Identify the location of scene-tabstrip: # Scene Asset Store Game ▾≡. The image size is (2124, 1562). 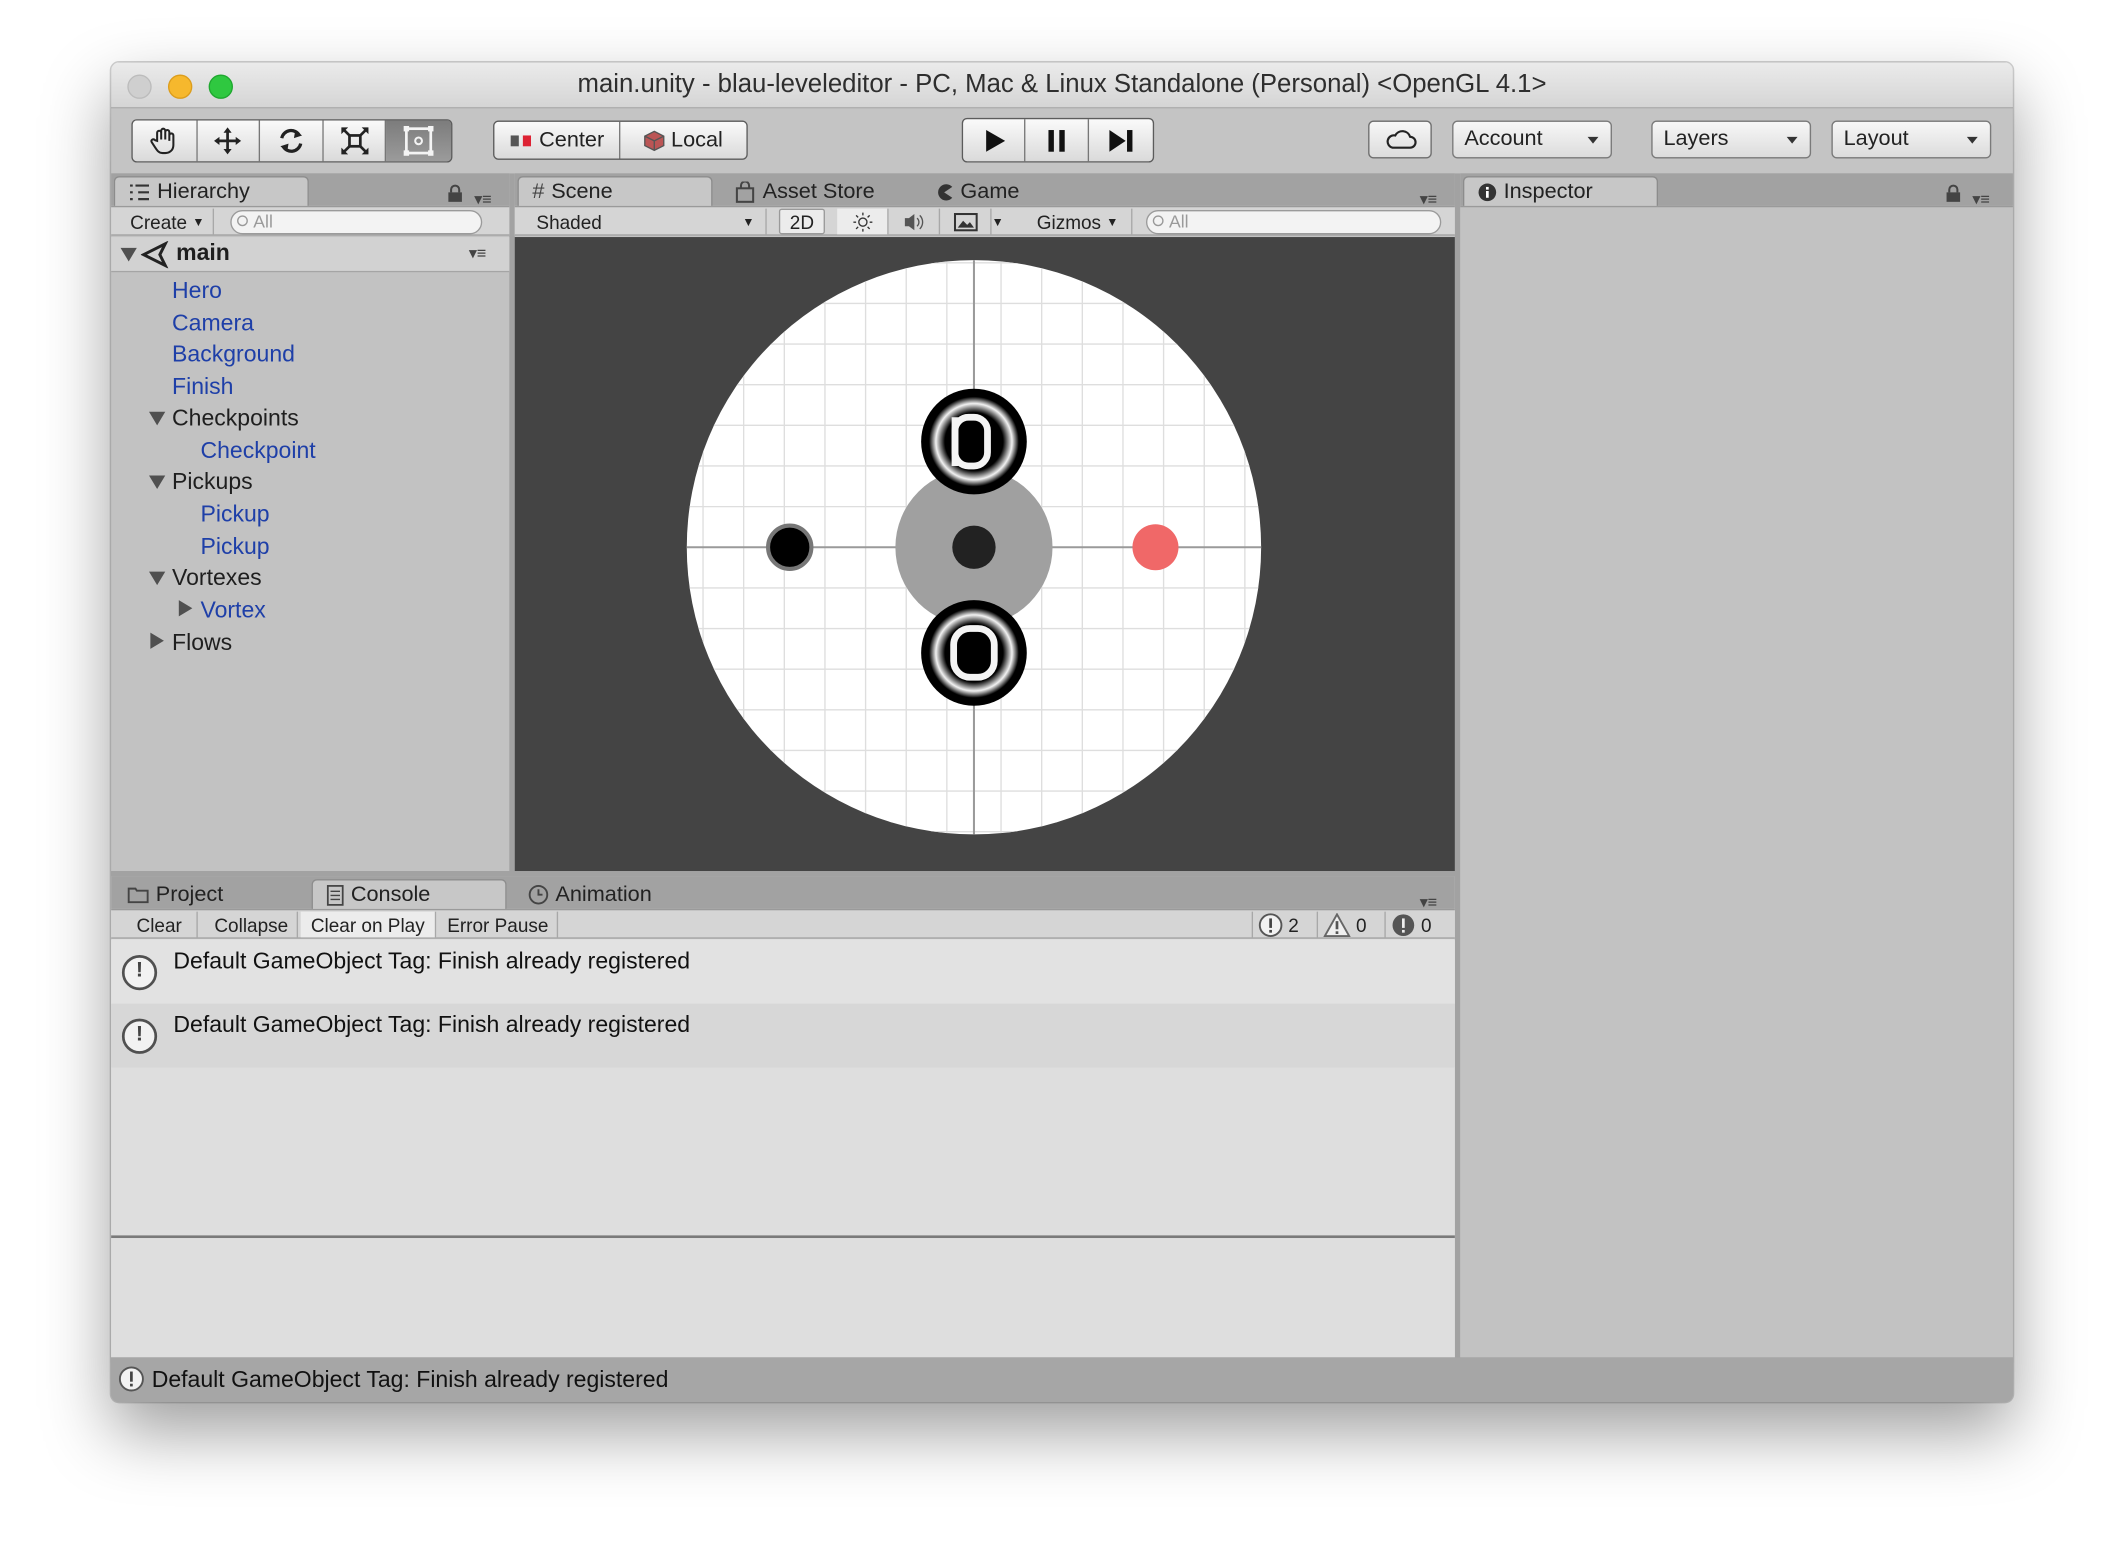
(984, 191).